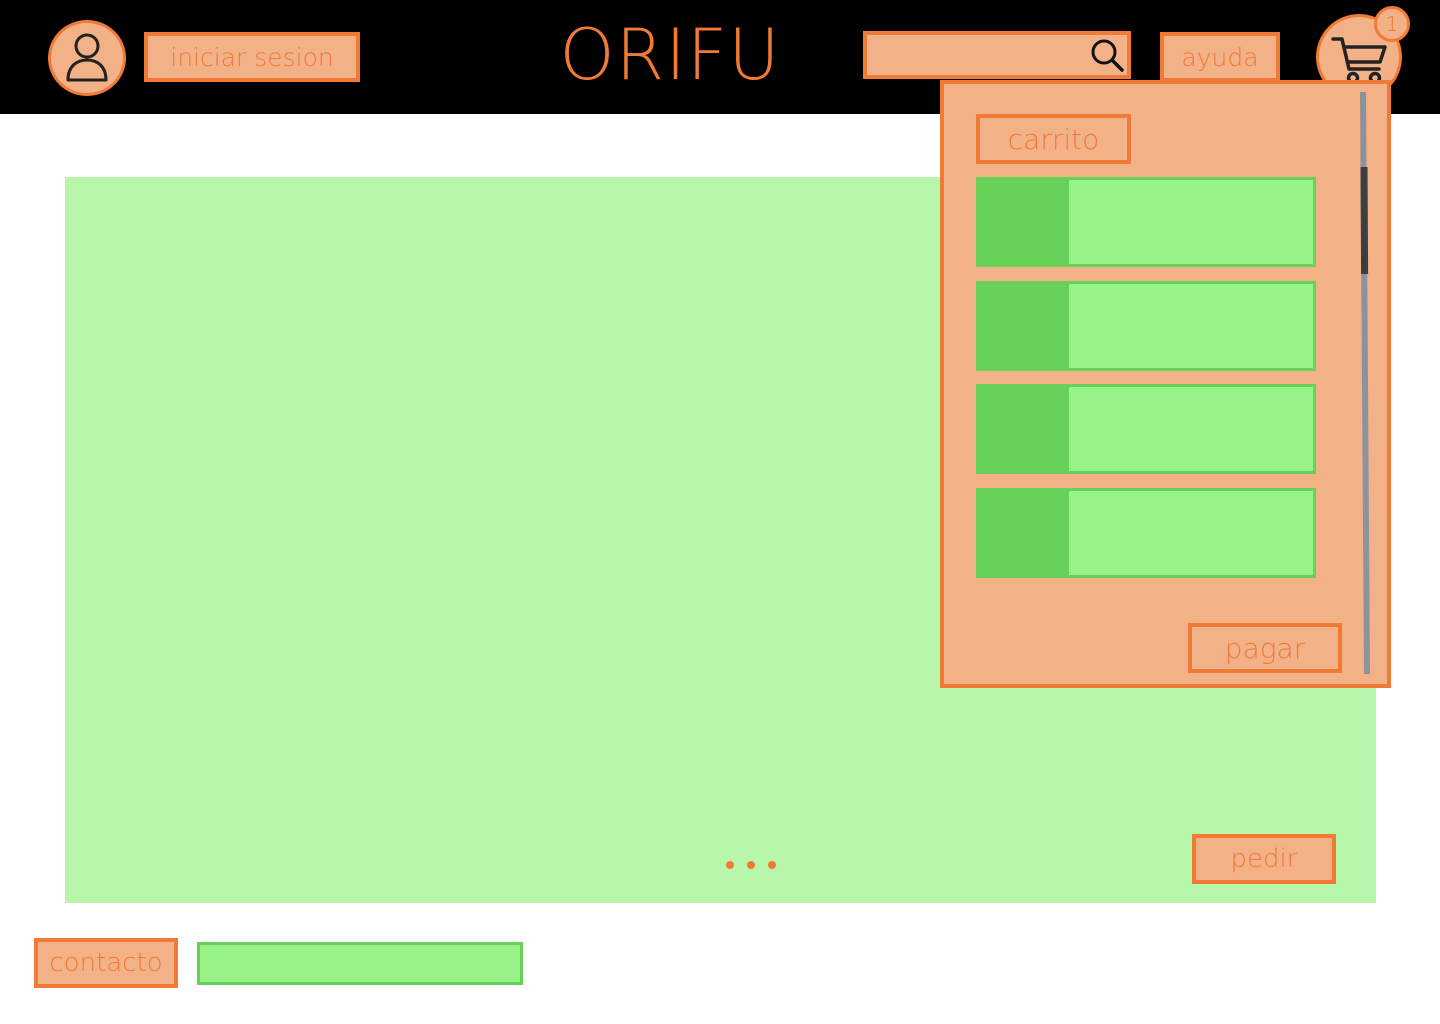 The width and height of the screenshot is (1440, 1024). I want to click on cart-count-badge: 1, so click(1392, 24).